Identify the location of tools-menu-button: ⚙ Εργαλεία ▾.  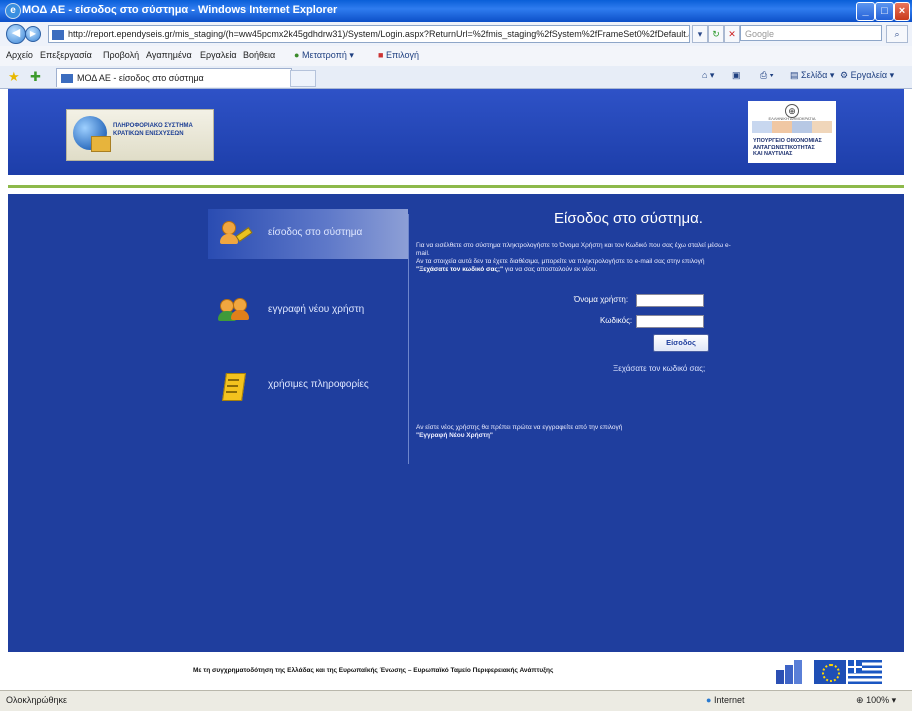
(867, 75).